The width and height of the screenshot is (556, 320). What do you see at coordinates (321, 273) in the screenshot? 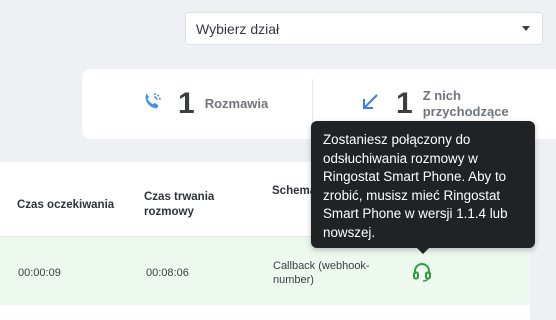
I see `cell-scheme: Callback (webhook-number)` at bounding box center [321, 273].